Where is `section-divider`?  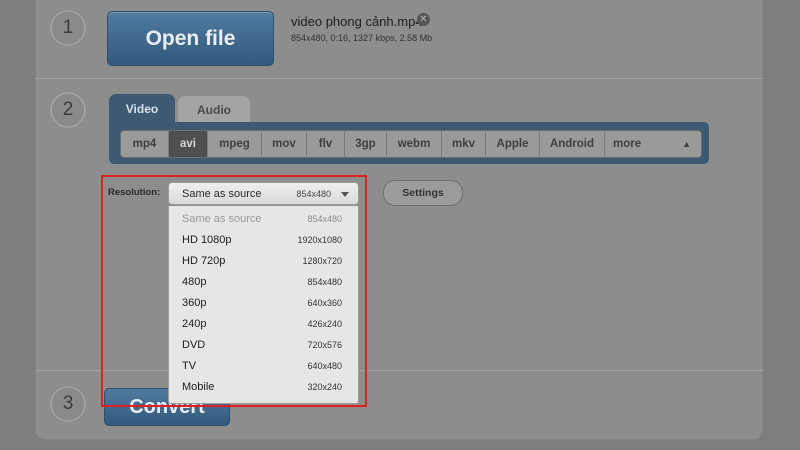 section-divider is located at coordinates (399, 78).